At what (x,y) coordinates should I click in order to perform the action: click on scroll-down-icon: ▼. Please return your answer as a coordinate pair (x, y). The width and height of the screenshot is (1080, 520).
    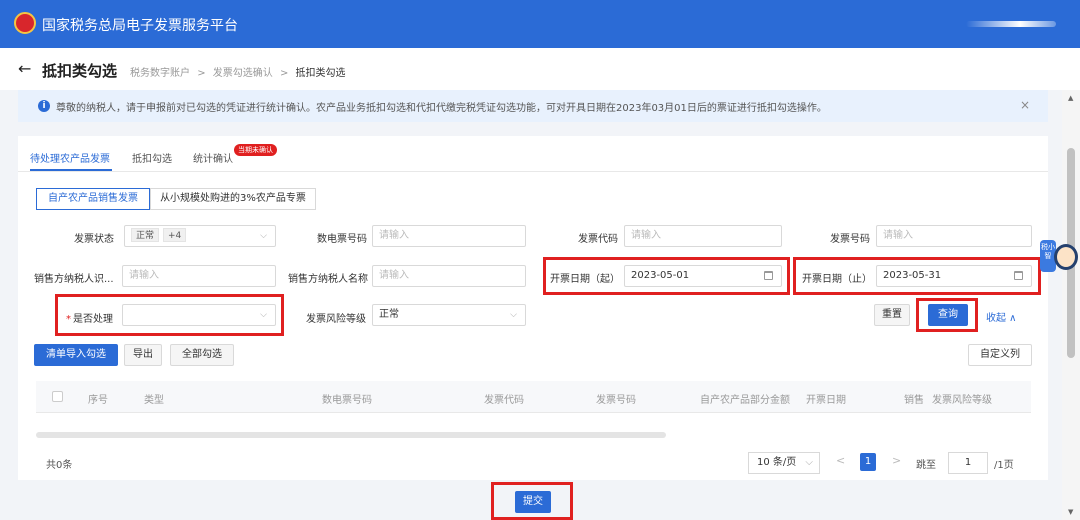
    Looking at the image, I should click on (1070, 512).